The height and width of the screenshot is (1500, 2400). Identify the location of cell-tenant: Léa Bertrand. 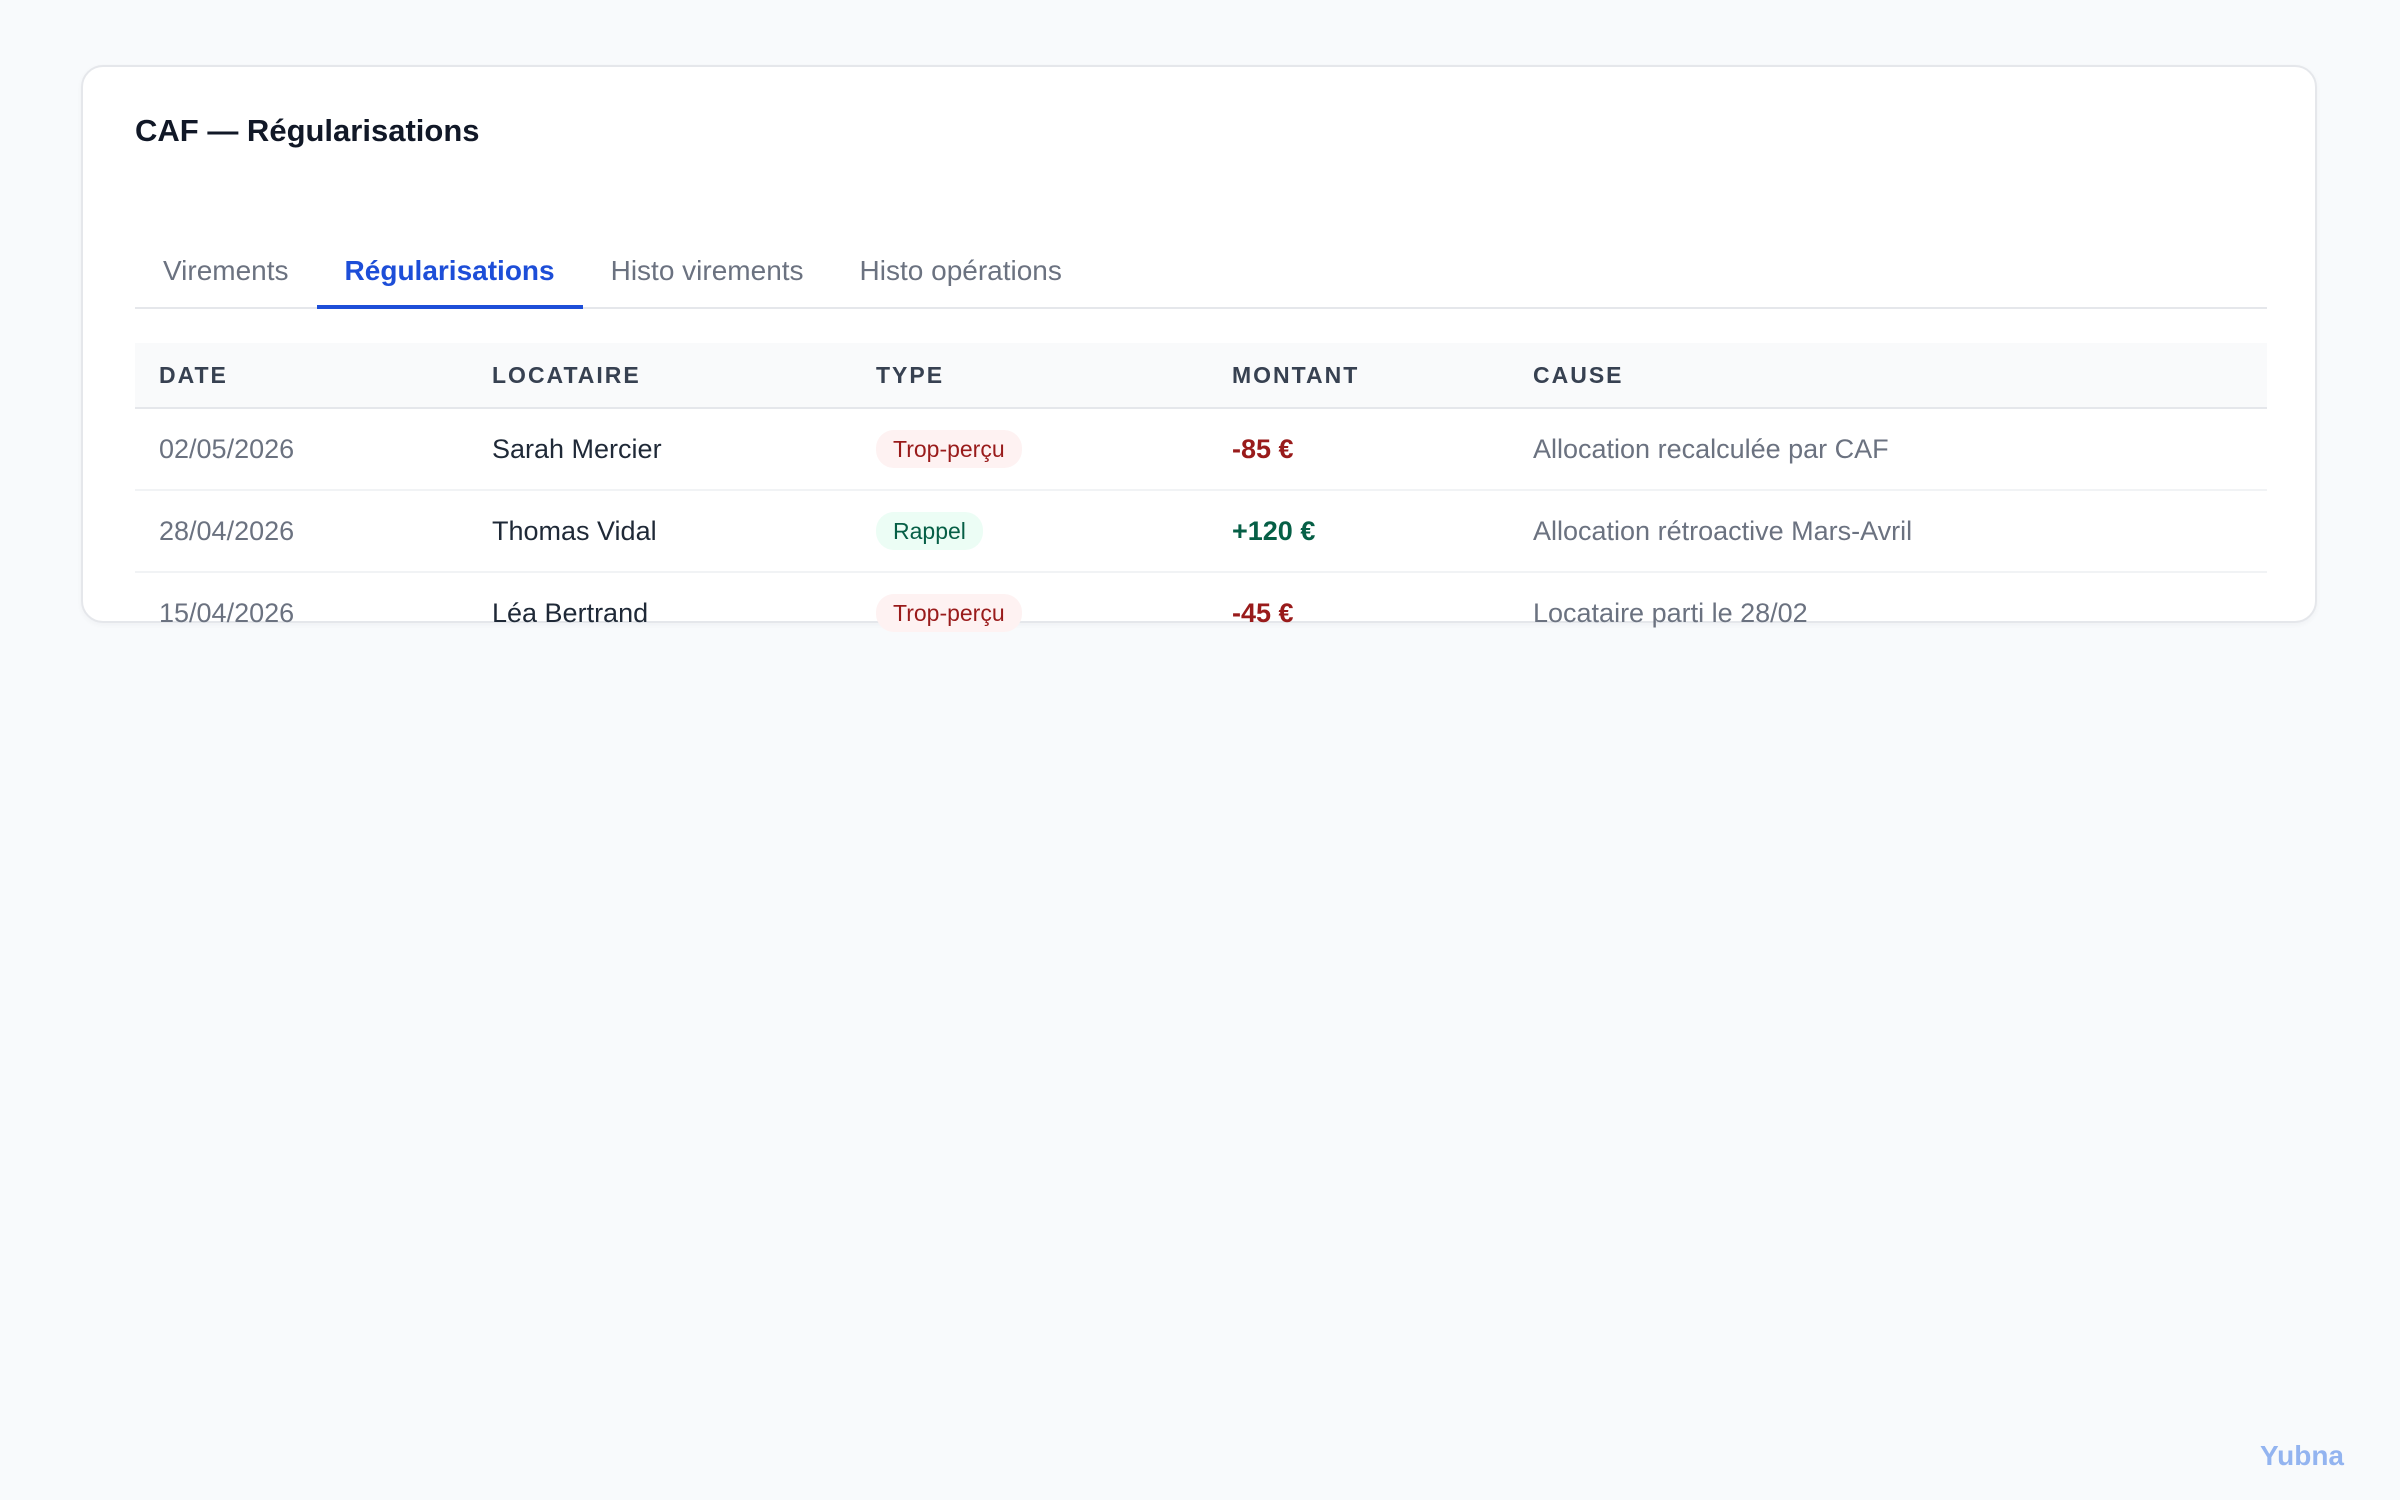
(570, 612).